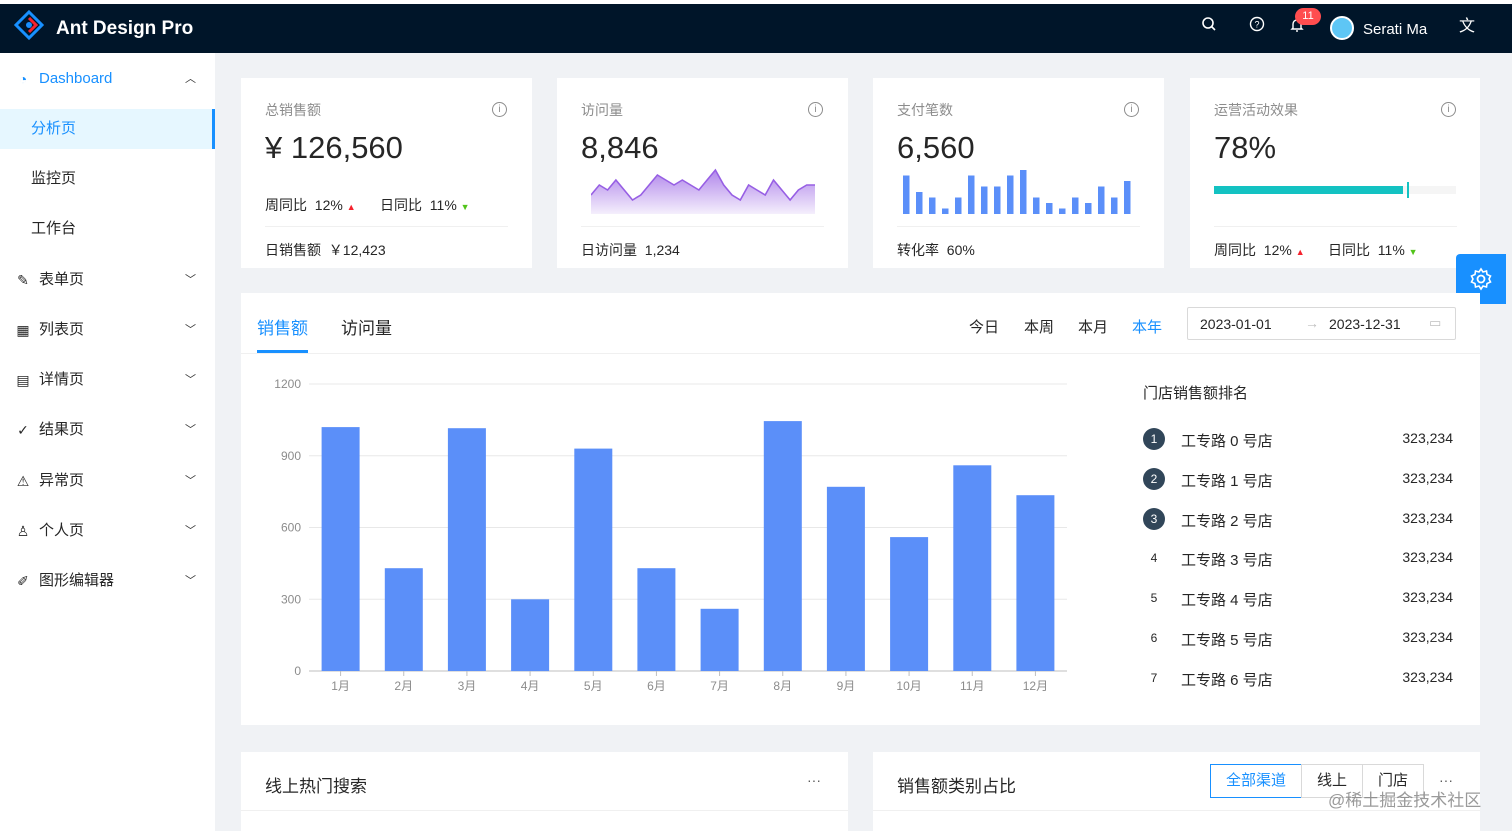 The height and width of the screenshot is (831, 1512). I want to click on highlight-icon: ✐, so click(23, 581).